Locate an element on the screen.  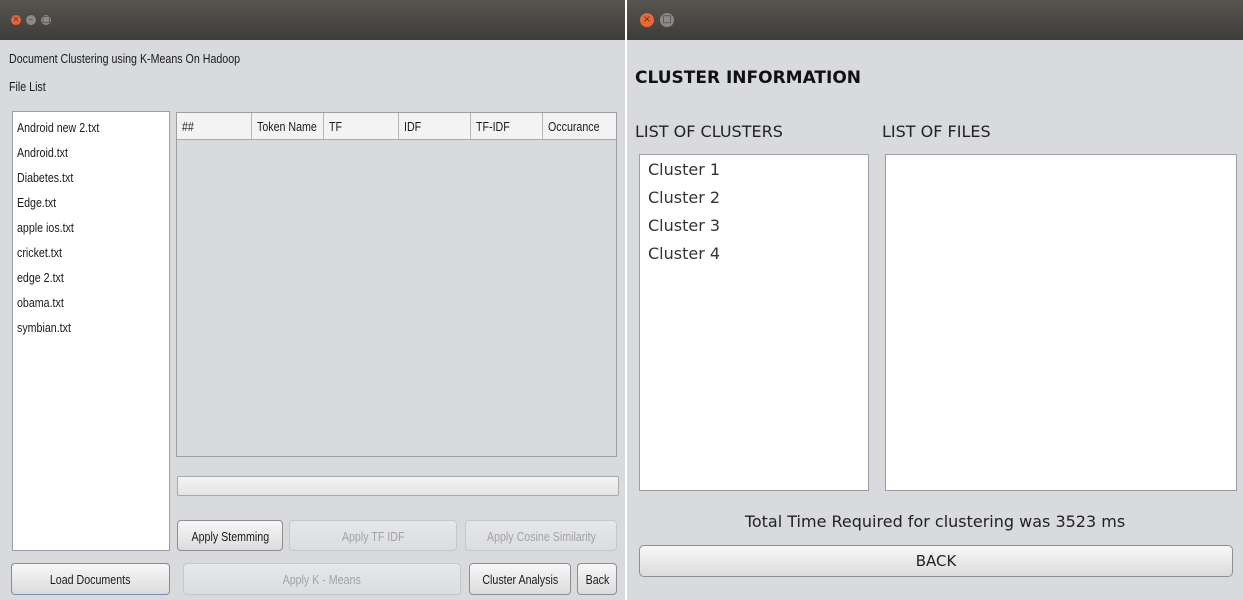
column-header-idf: IDF is located at coordinates (412, 126).